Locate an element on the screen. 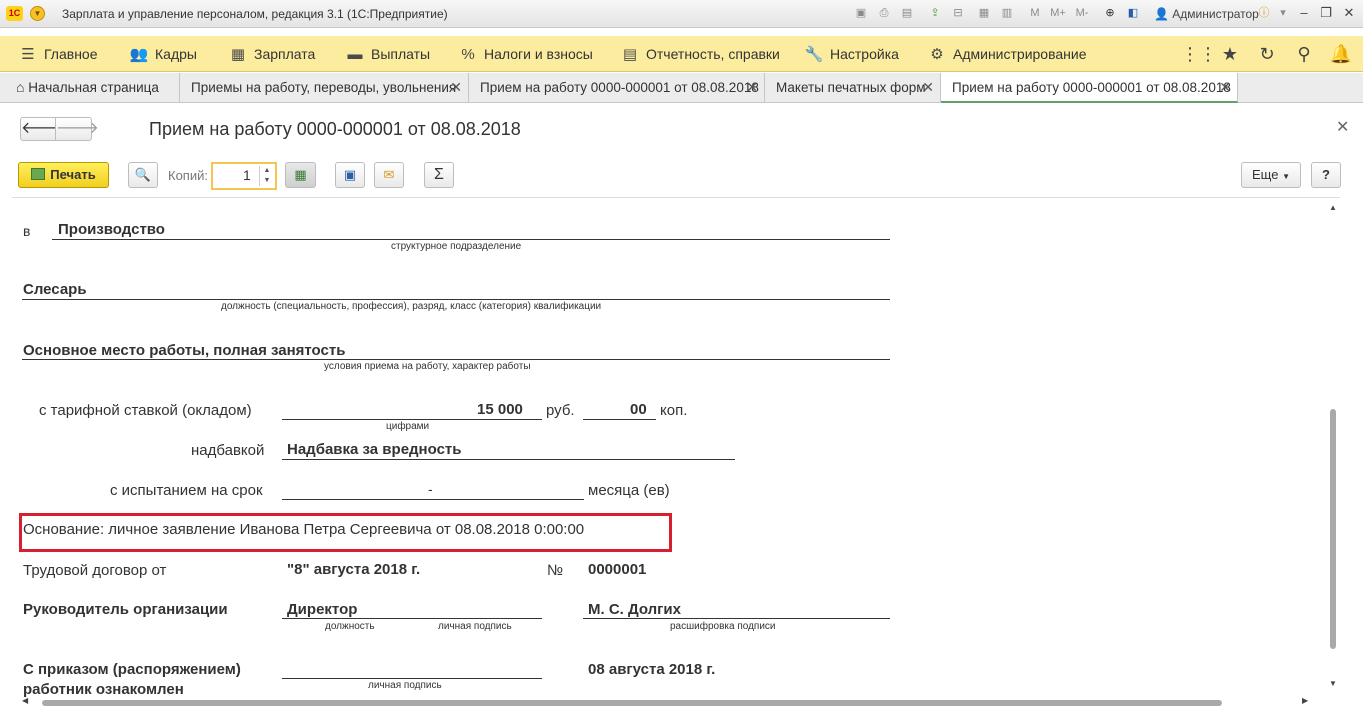  envelope-icon: ✉ is located at coordinates (389, 174).